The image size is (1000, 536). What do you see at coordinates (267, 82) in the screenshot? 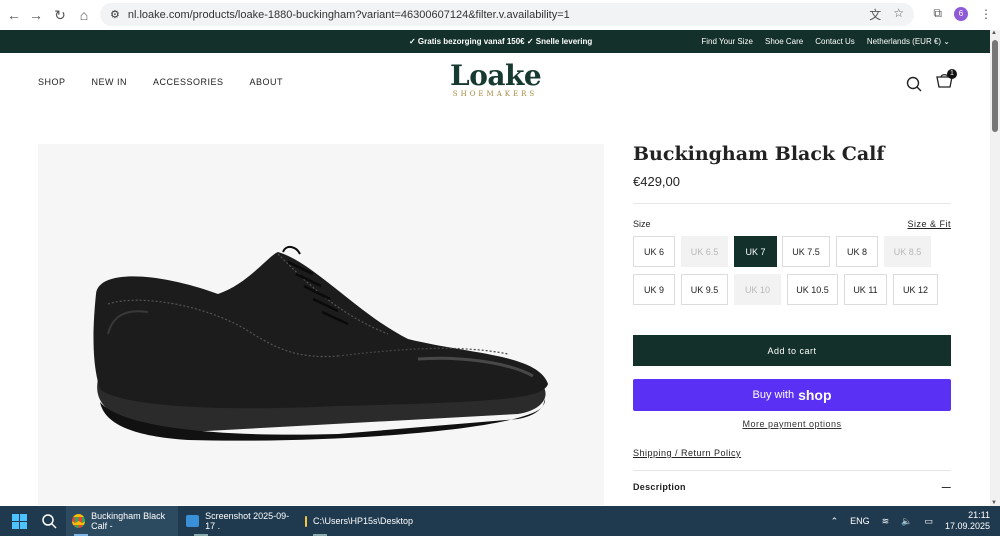
I see `nav-about: ABOUT` at bounding box center [267, 82].